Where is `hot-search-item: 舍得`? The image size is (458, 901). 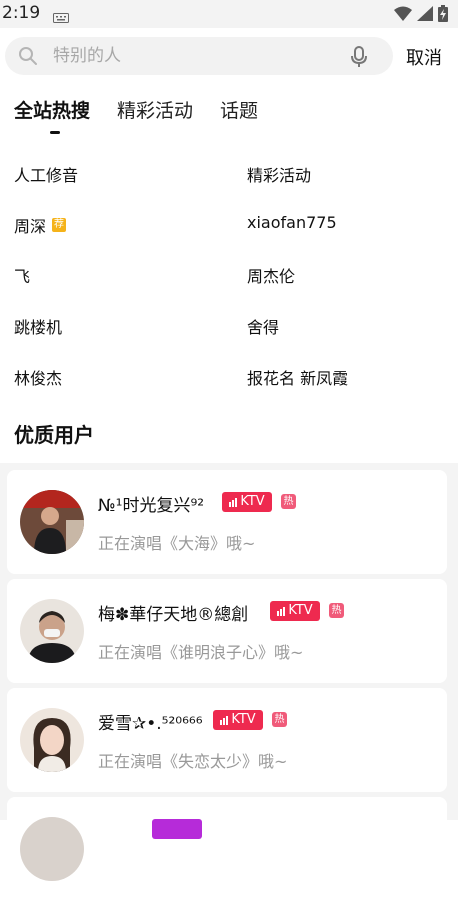
hot-search-item: 舍得 is located at coordinates (263, 326).